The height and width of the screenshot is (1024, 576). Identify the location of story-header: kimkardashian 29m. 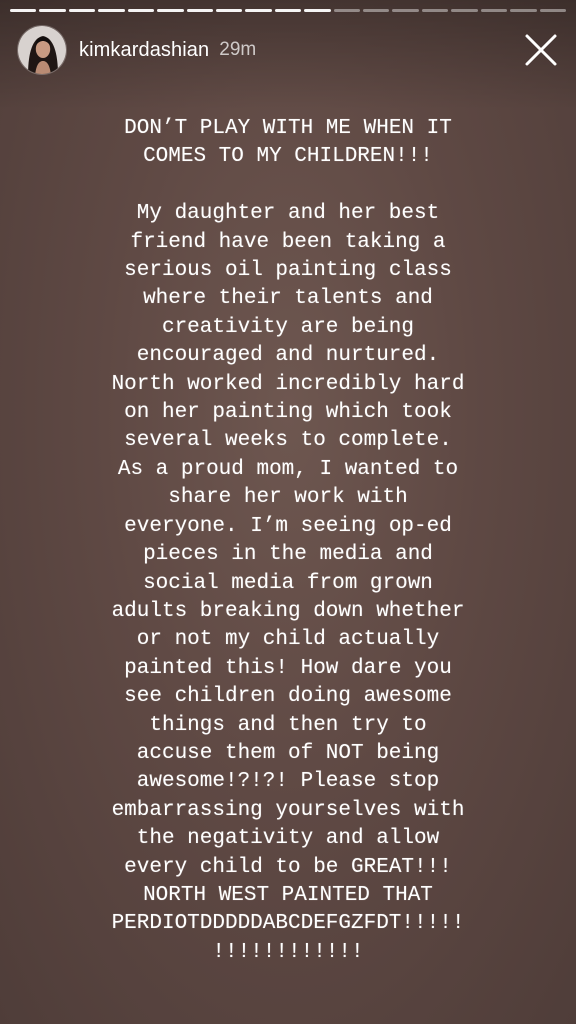
(289, 50).